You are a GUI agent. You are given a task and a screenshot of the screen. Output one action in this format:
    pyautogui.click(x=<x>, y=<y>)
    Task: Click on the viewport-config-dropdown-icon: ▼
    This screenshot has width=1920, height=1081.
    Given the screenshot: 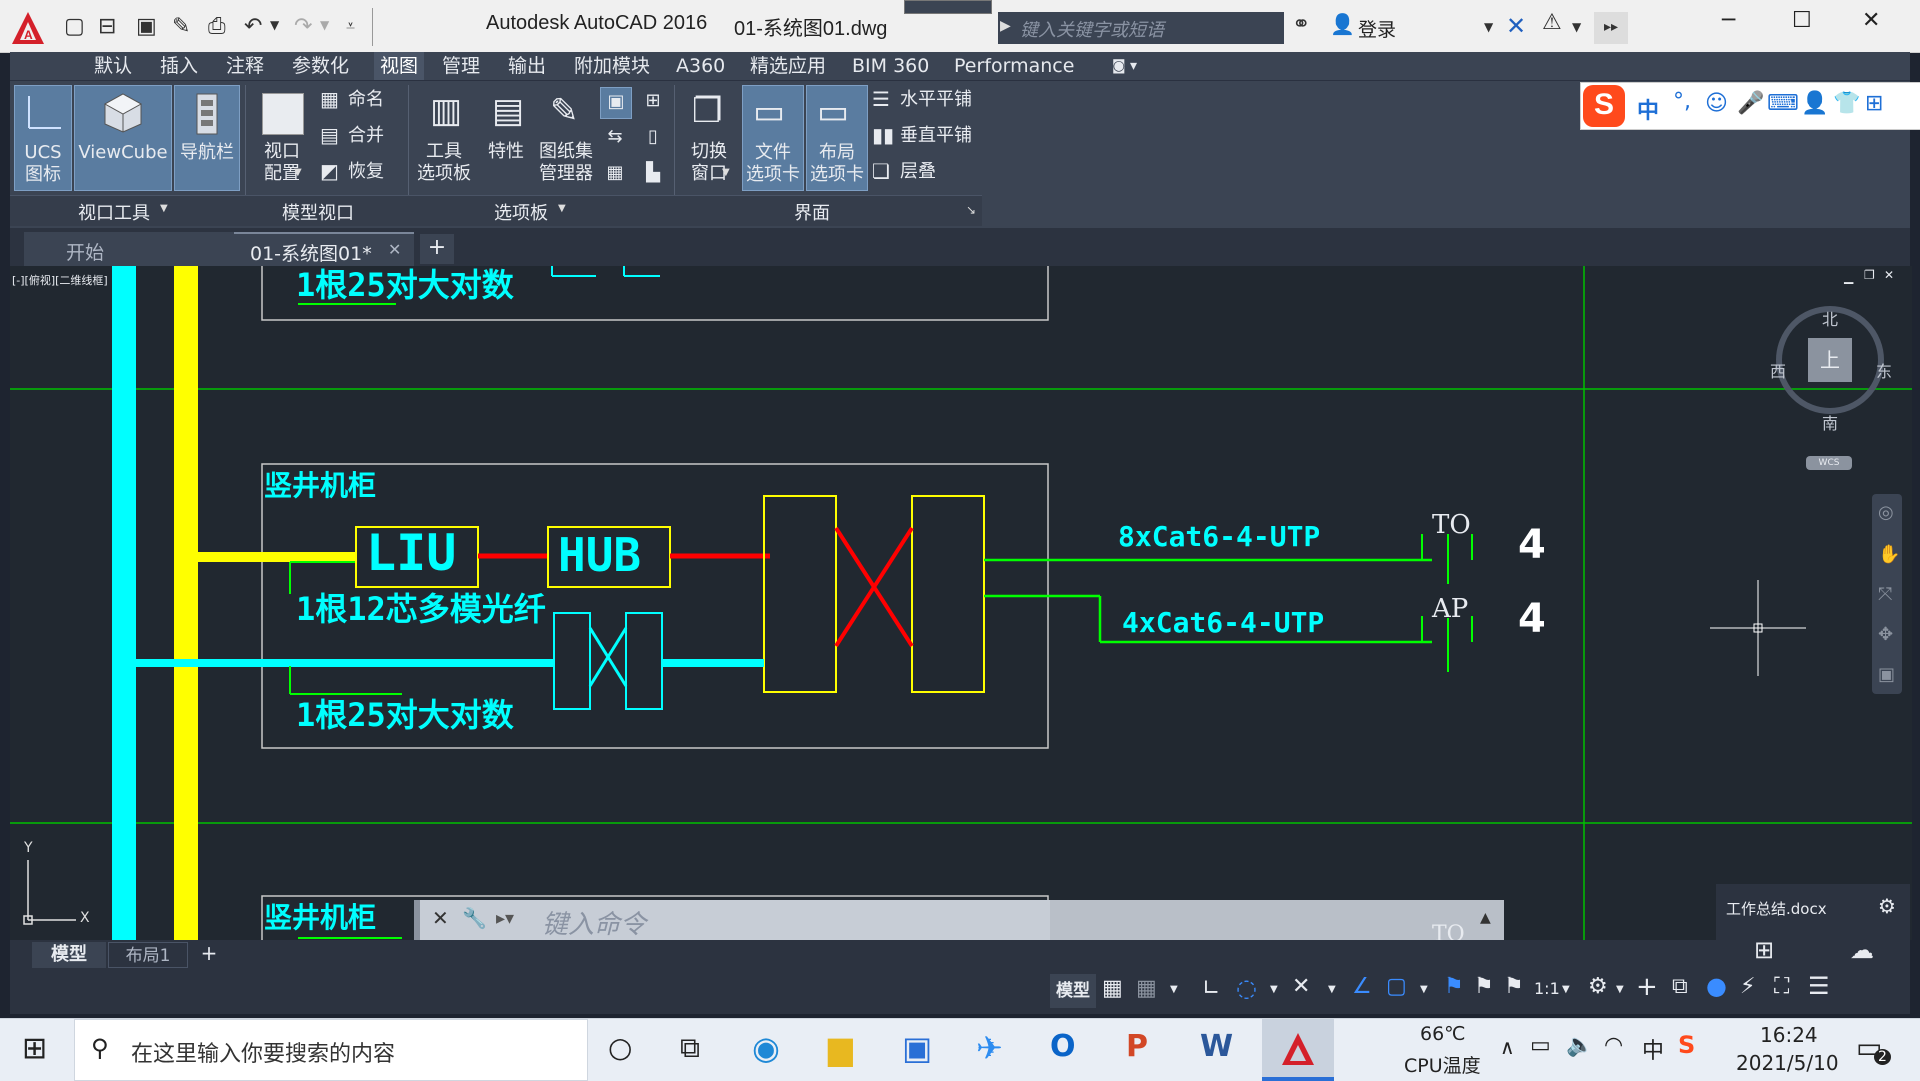 What is the action you would take?
    pyautogui.click(x=298, y=172)
    